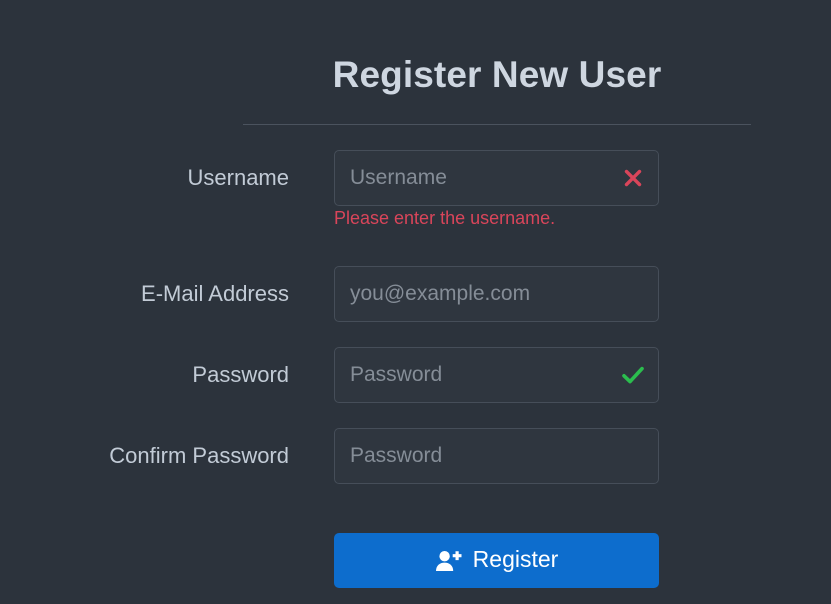 The height and width of the screenshot is (604, 831). What do you see at coordinates (238, 177) in the screenshot?
I see `username-label: Username` at bounding box center [238, 177].